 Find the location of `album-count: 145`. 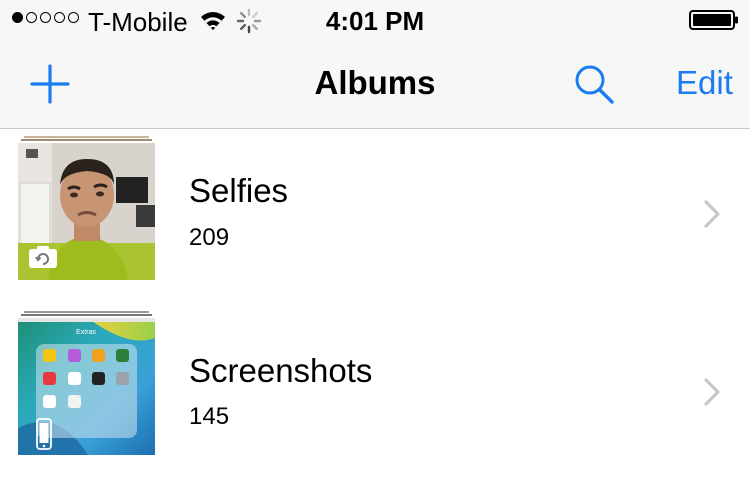

album-count: 145 is located at coordinates (209, 416).